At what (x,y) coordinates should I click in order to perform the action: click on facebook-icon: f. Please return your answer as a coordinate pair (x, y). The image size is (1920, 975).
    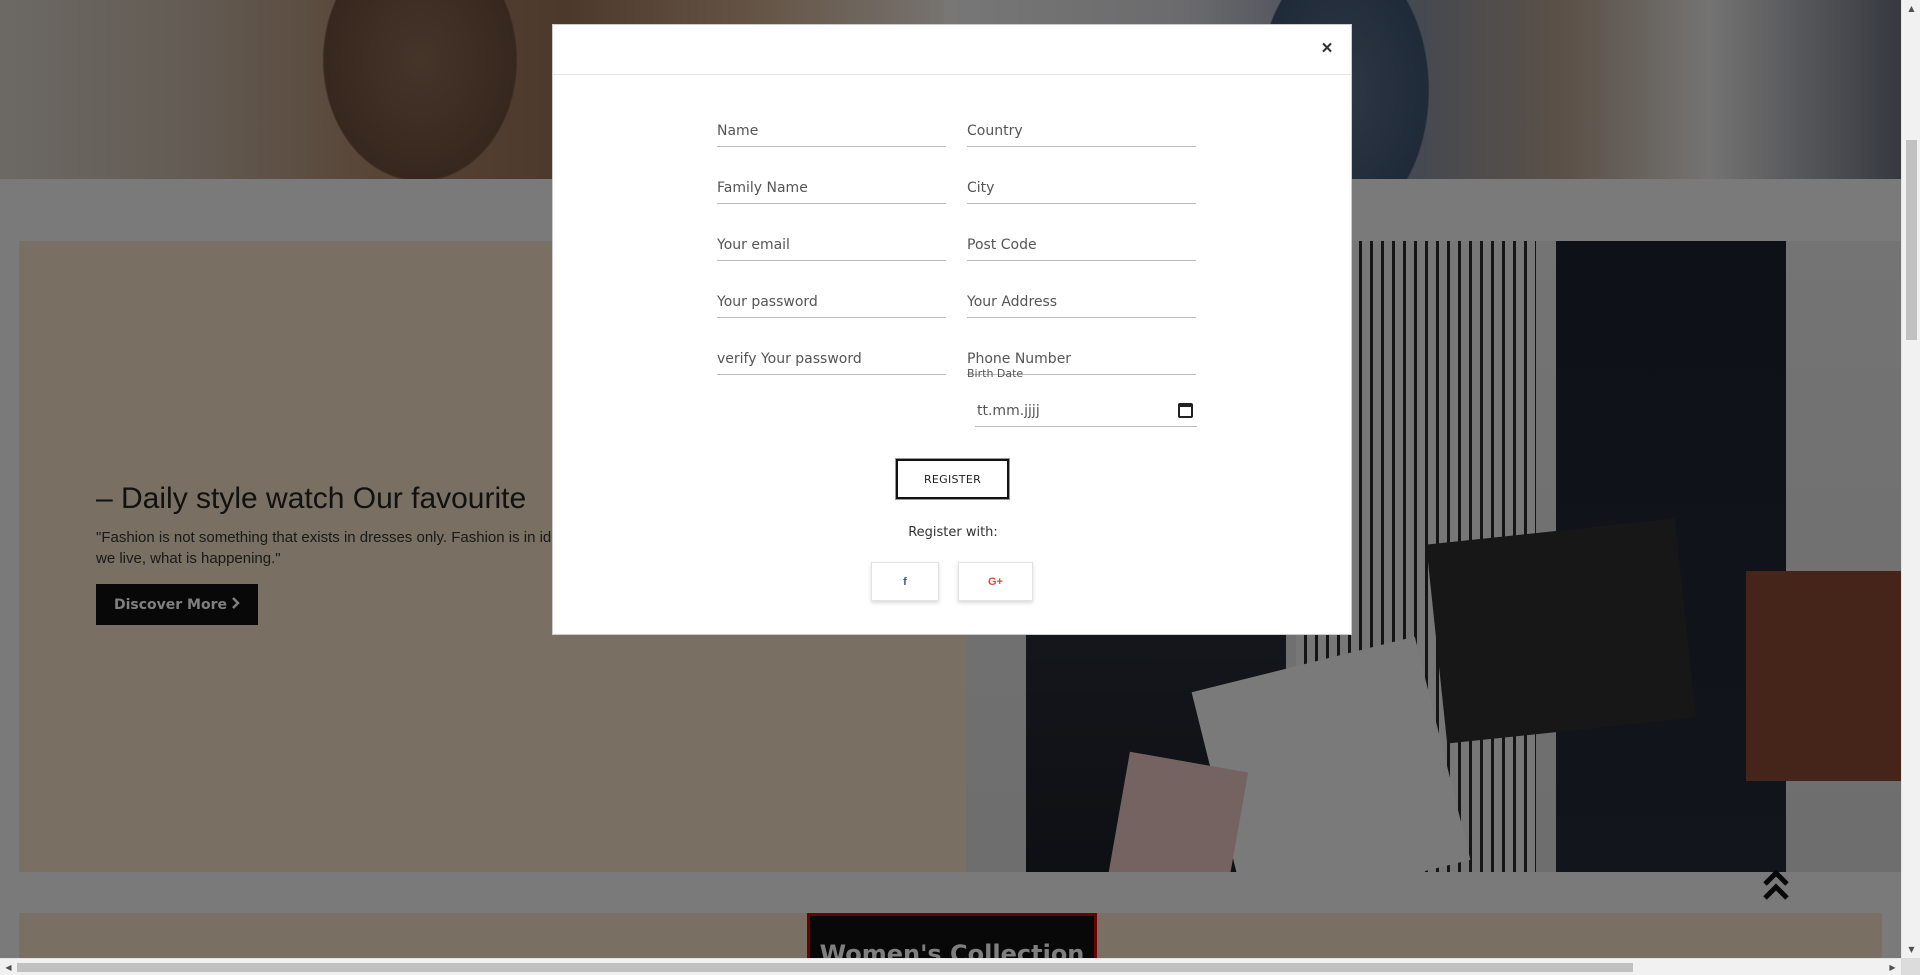
    Looking at the image, I should click on (905, 581).